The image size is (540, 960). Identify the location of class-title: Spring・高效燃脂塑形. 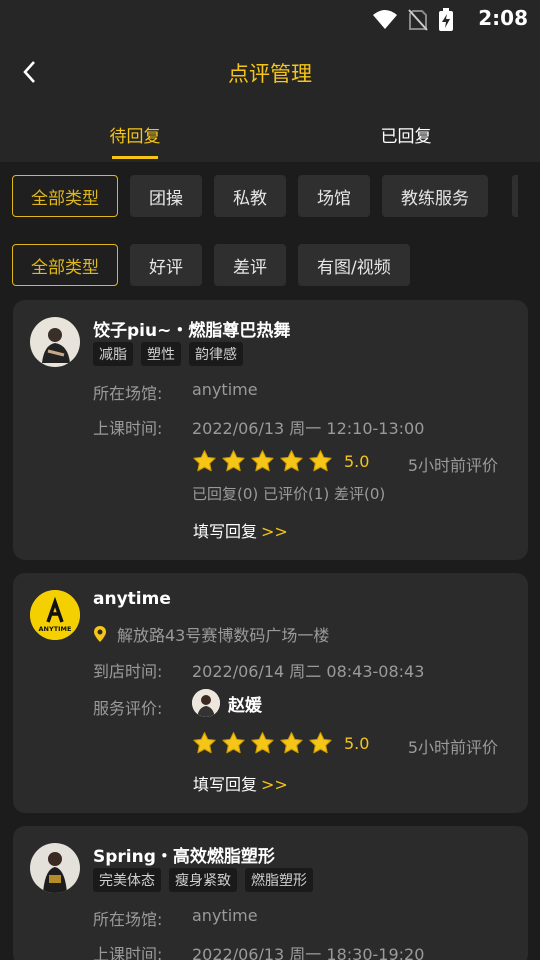
(184, 857).